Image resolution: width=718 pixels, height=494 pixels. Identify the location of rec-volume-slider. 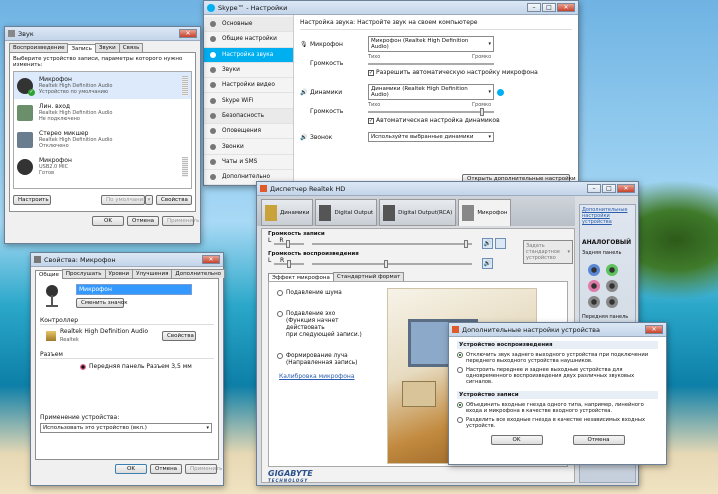
(392, 243).